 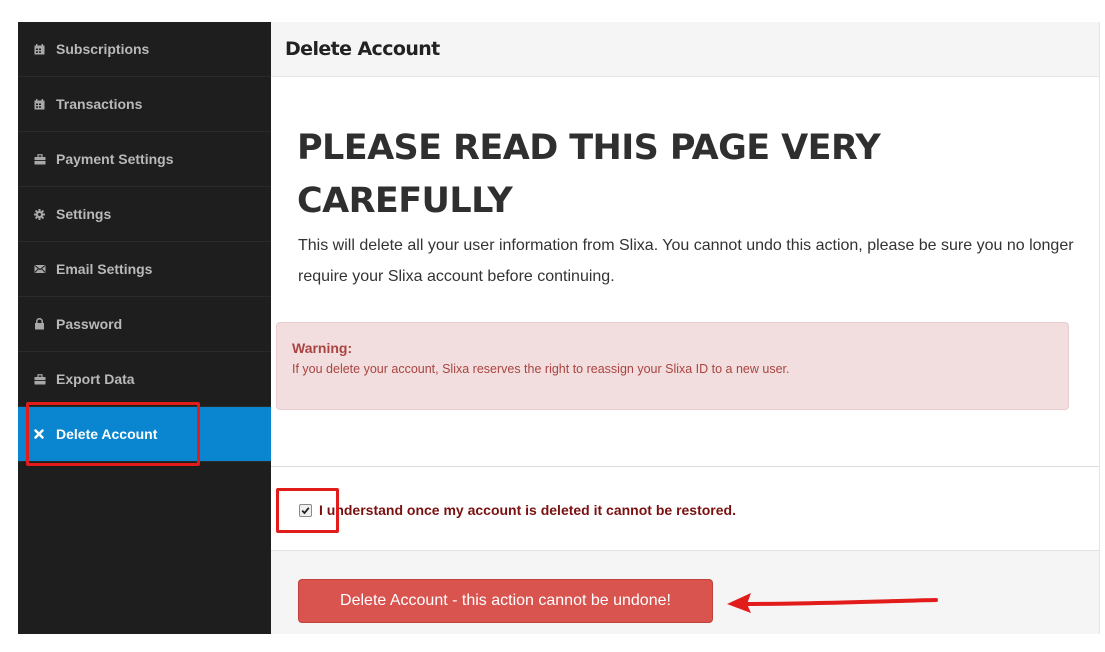 What do you see at coordinates (103, 49) in the screenshot?
I see `sidebar-item-label: Subscriptions` at bounding box center [103, 49].